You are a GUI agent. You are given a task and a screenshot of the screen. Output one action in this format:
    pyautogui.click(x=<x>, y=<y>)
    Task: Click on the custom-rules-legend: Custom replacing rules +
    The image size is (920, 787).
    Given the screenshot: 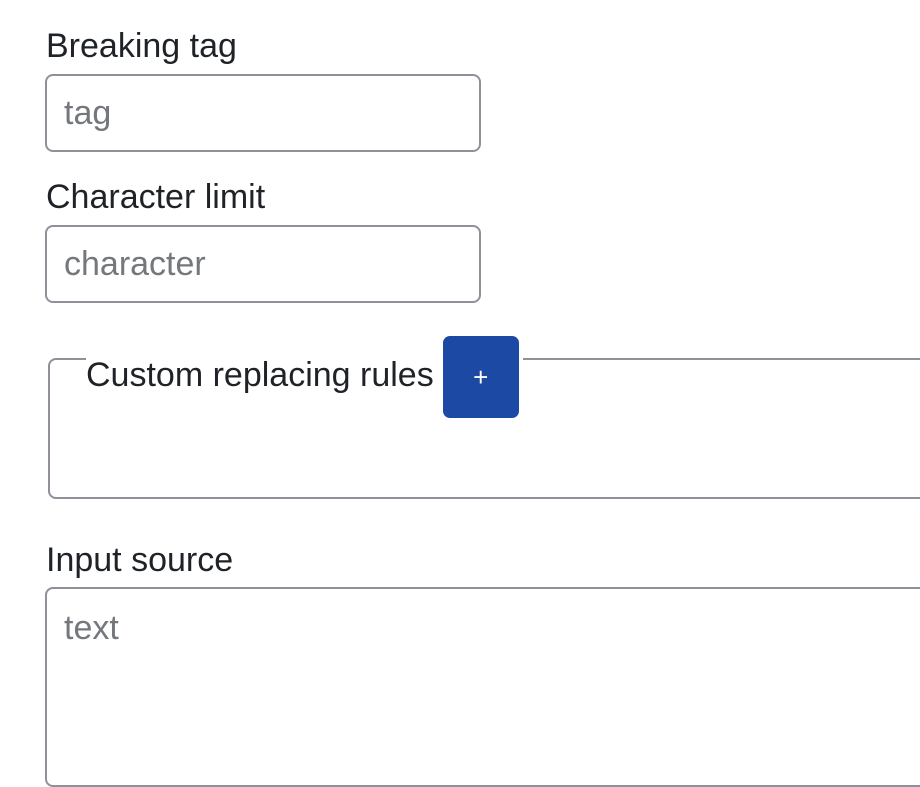 What is the action you would take?
    pyautogui.click(x=304, y=377)
    